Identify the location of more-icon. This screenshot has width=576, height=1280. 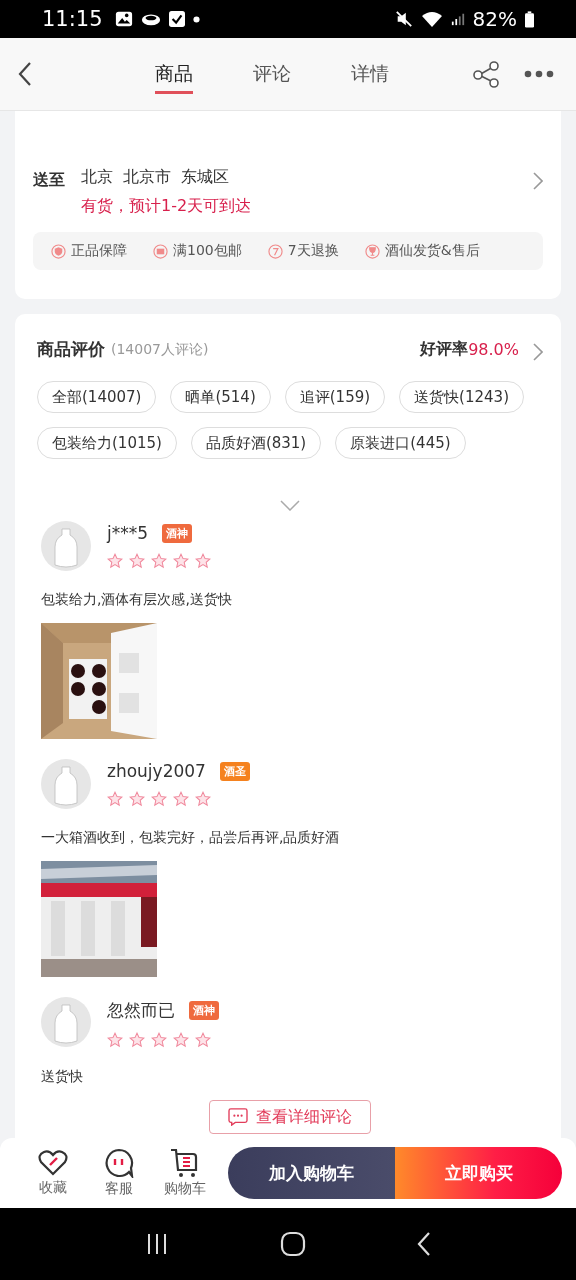
(539, 74).